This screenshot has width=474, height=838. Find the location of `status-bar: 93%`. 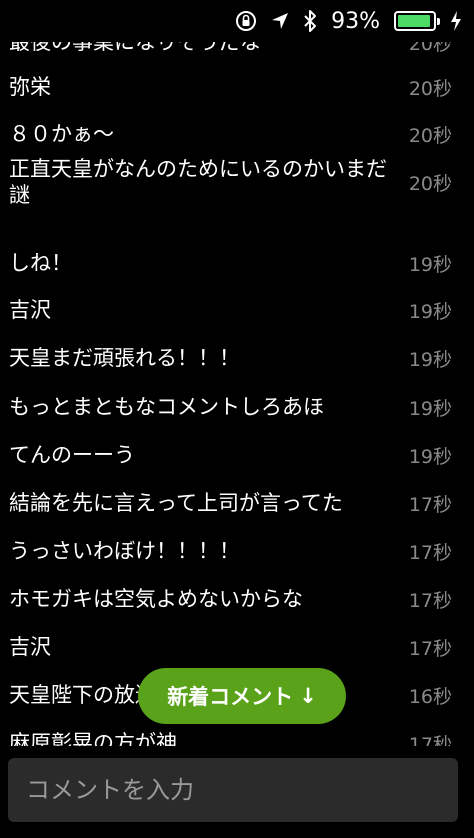

status-bar: 93% is located at coordinates (237, 21).